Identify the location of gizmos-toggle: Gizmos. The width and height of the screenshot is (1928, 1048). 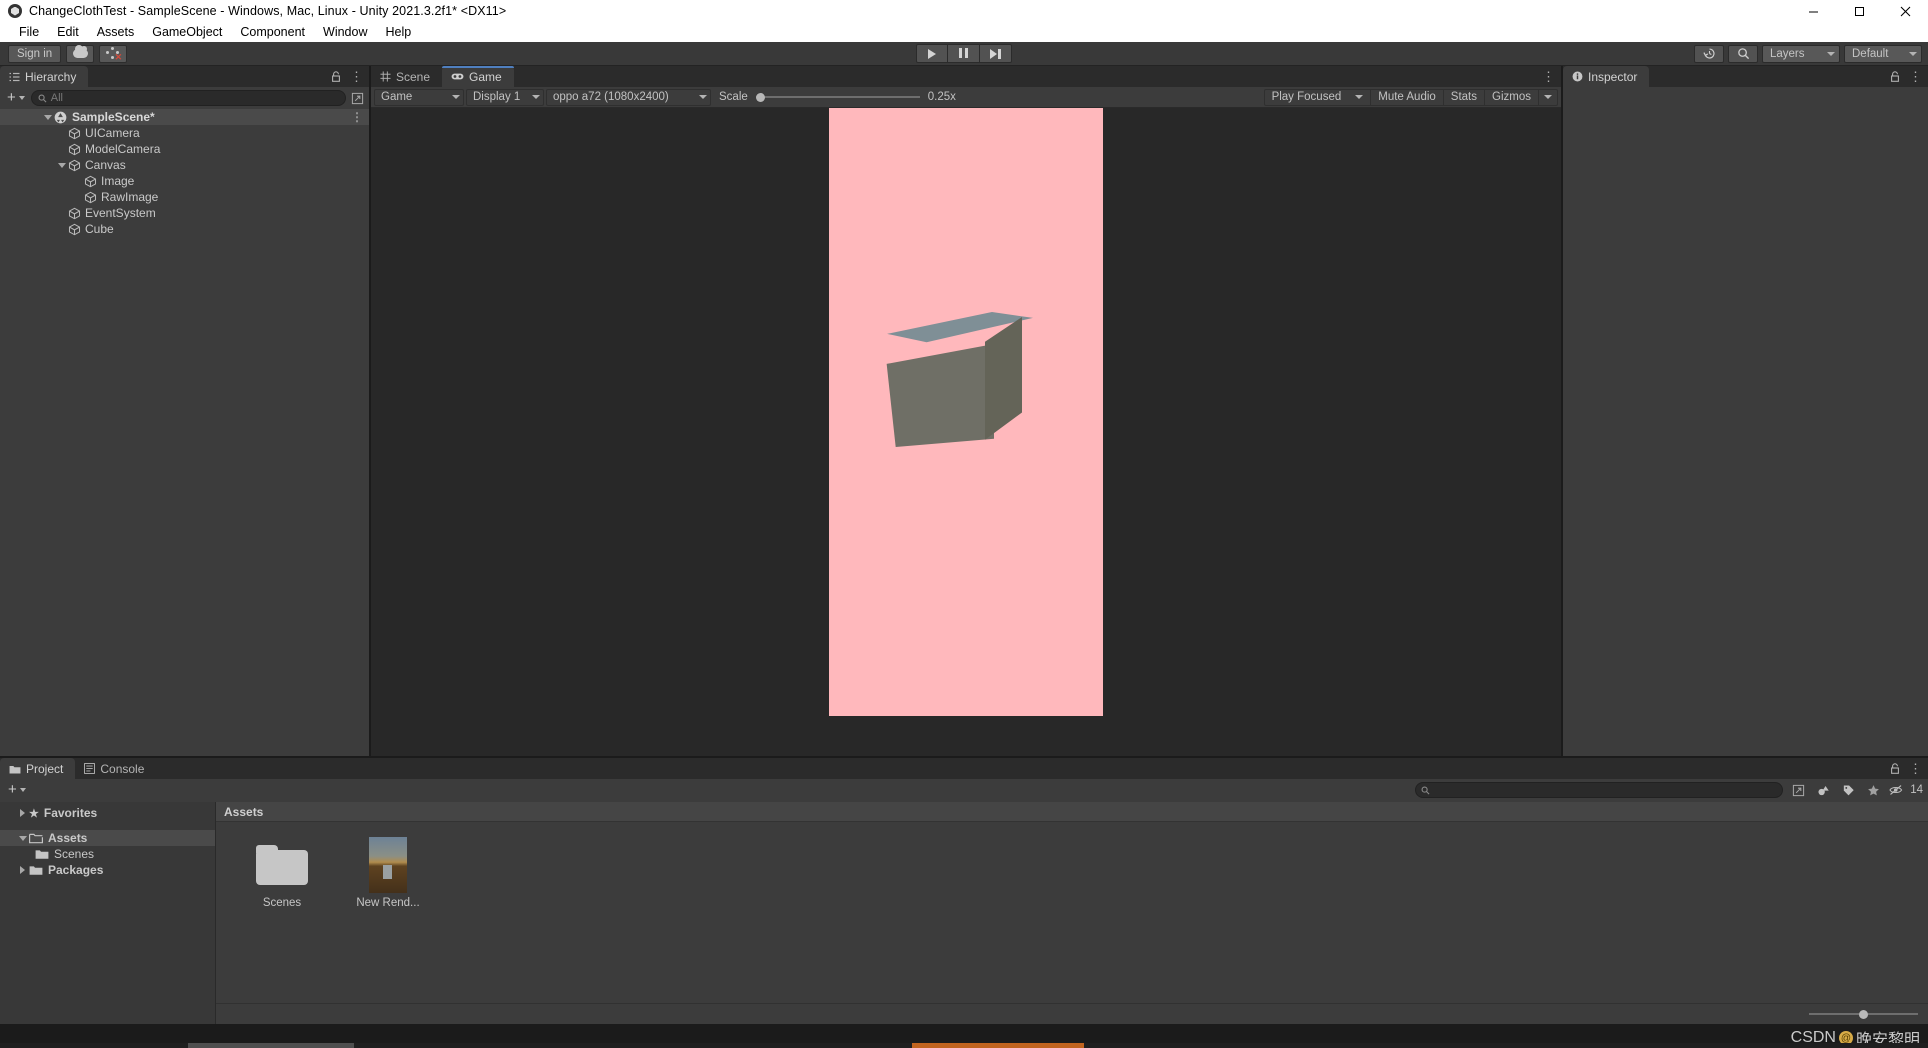
(1512, 97).